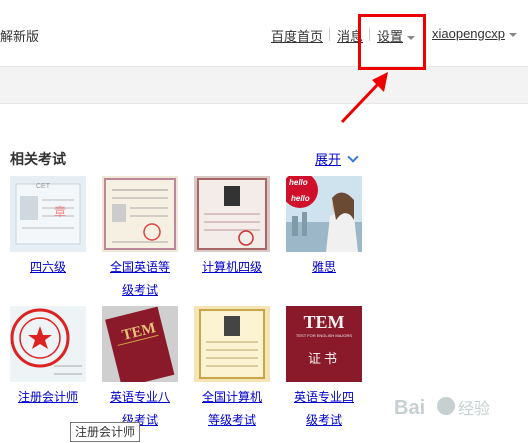 This screenshot has height=443, width=528. What do you see at coordinates (140, 214) in the screenshot?
I see `thumb-pets` at bounding box center [140, 214].